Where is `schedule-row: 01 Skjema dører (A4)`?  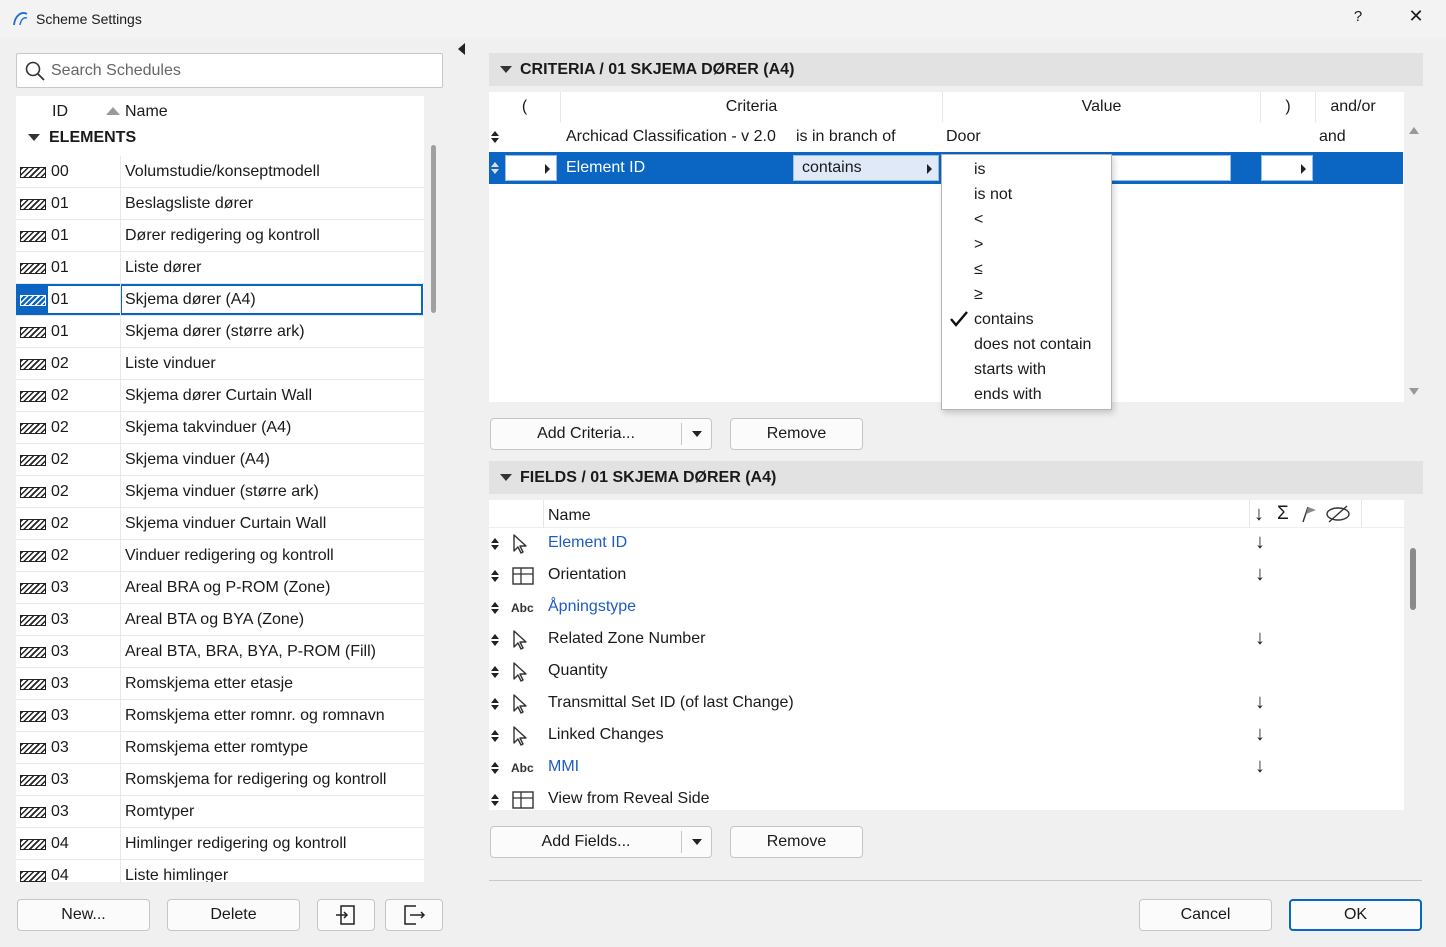 schedule-row: 01 Skjema dører (A4) is located at coordinates (220, 300).